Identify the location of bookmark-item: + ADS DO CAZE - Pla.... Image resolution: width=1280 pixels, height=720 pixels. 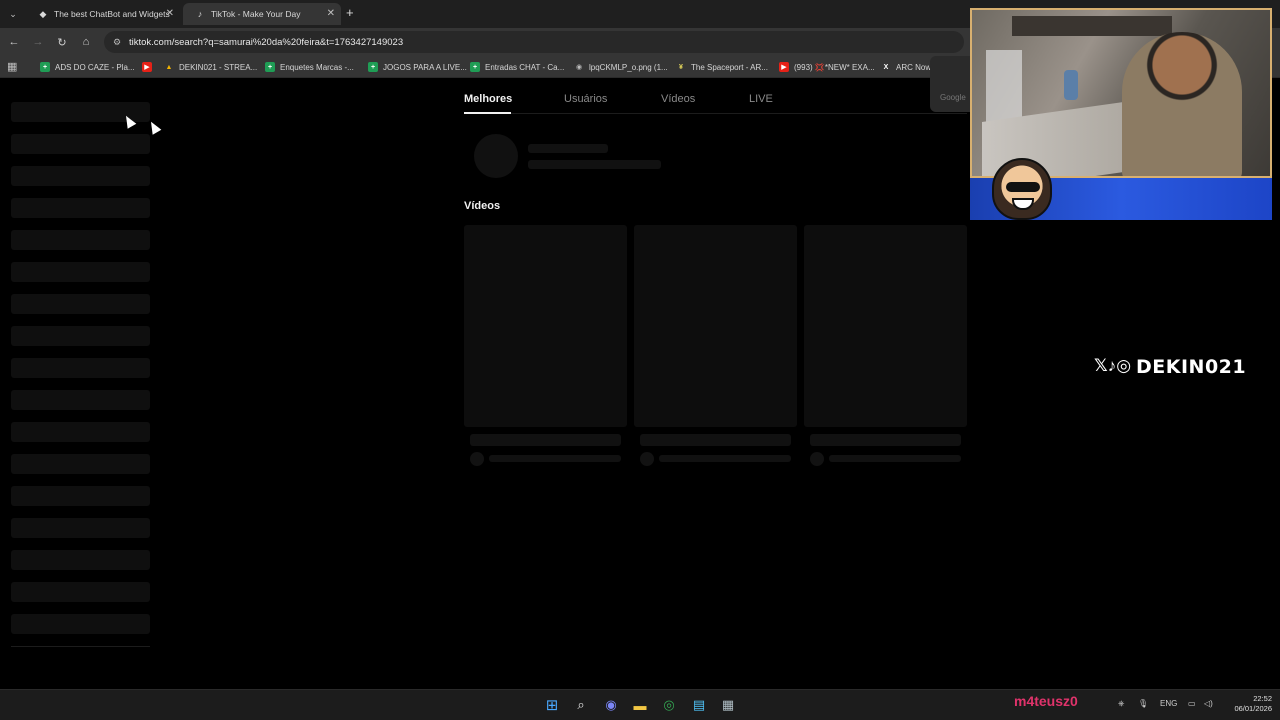
(87, 67).